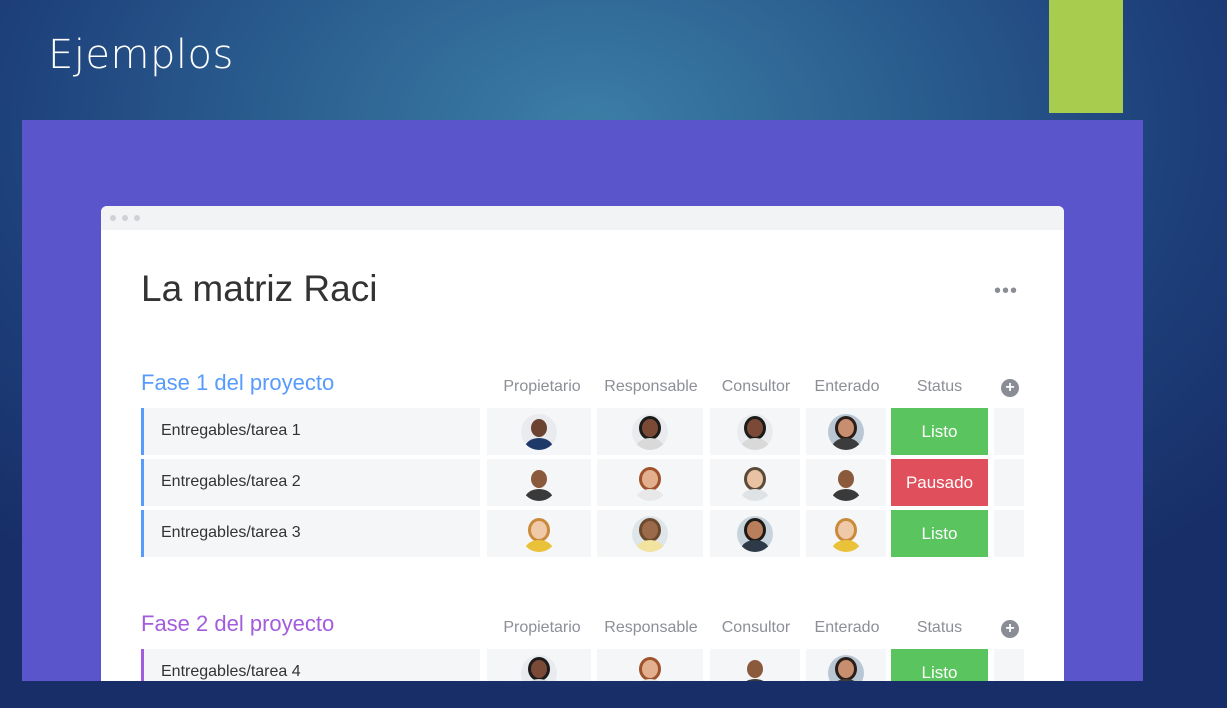  What do you see at coordinates (141, 55) in the screenshot?
I see `slide-title: Ejemplos` at bounding box center [141, 55].